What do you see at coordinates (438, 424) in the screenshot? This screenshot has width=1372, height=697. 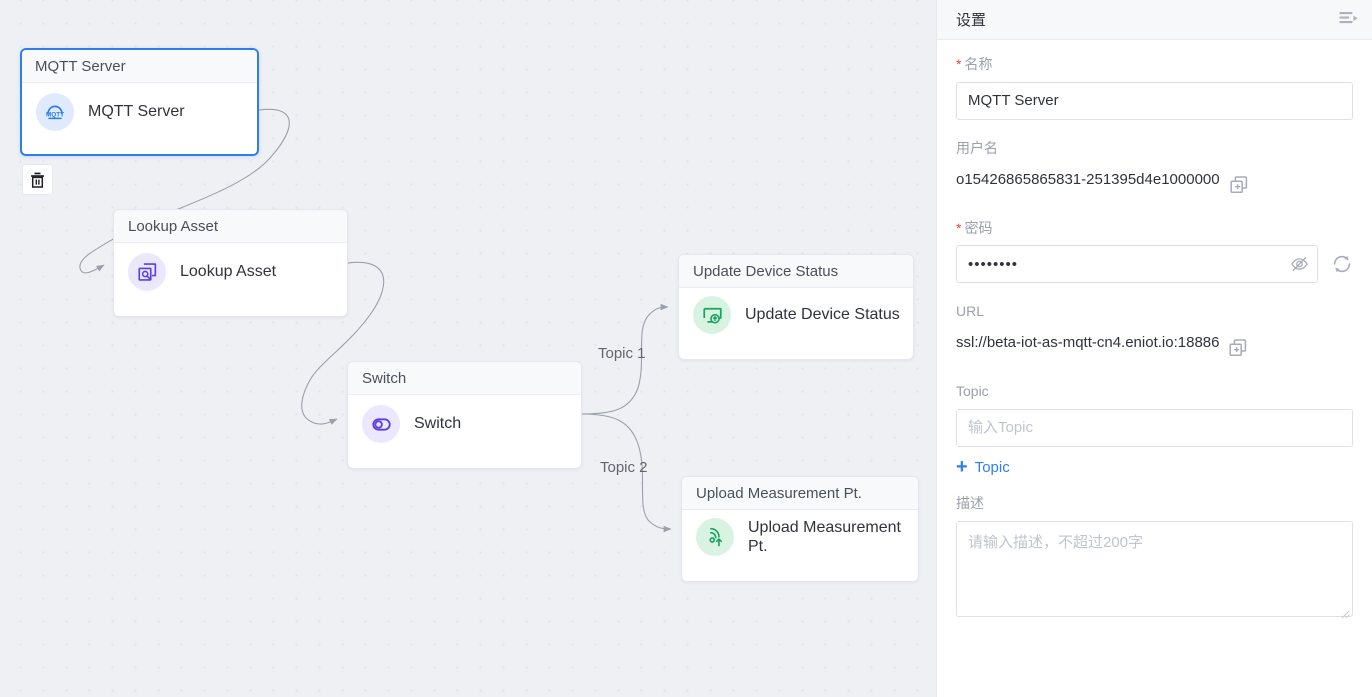 I see `node-label: Switch` at bounding box center [438, 424].